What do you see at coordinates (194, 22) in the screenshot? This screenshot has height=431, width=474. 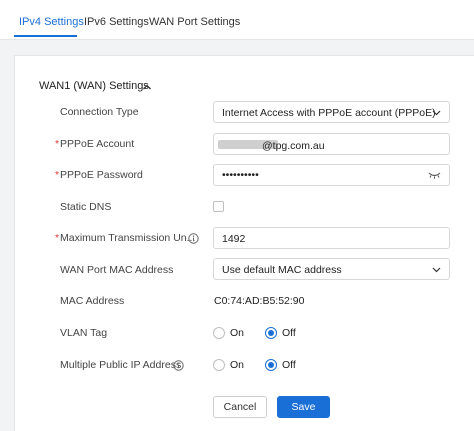 I see `tab-wan-port-settings: WAN Port Settings` at bounding box center [194, 22].